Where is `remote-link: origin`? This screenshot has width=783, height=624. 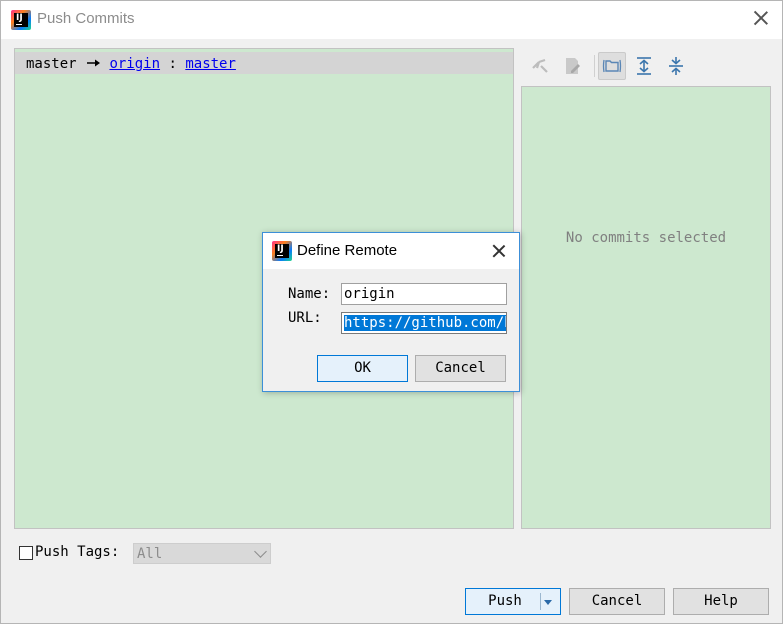
remote-link: origin is located at coordinates (134, 64).